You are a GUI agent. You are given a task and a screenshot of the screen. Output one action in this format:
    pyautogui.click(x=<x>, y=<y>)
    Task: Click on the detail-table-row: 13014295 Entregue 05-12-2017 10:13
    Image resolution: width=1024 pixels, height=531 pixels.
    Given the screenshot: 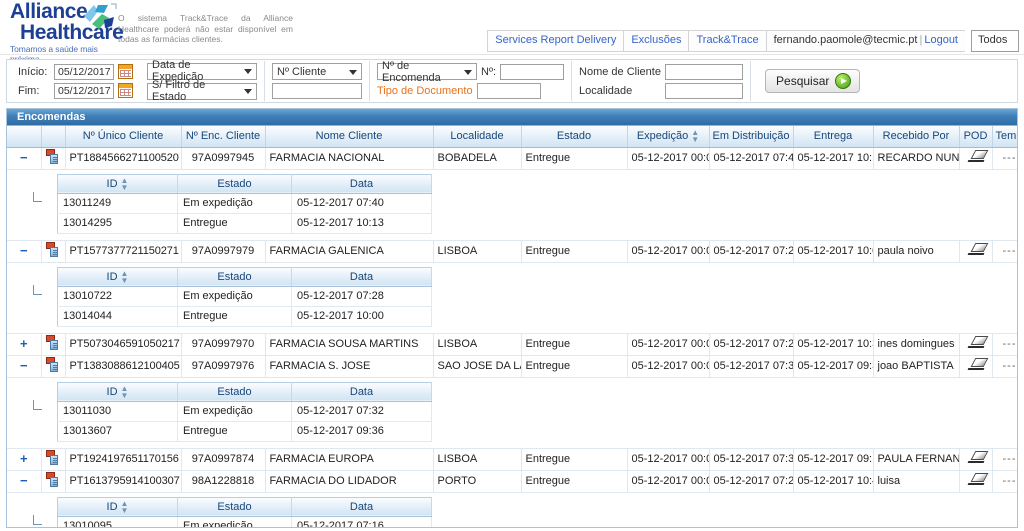 What is the action you would take?
    pyautogui.click(x=244, y=223)
    